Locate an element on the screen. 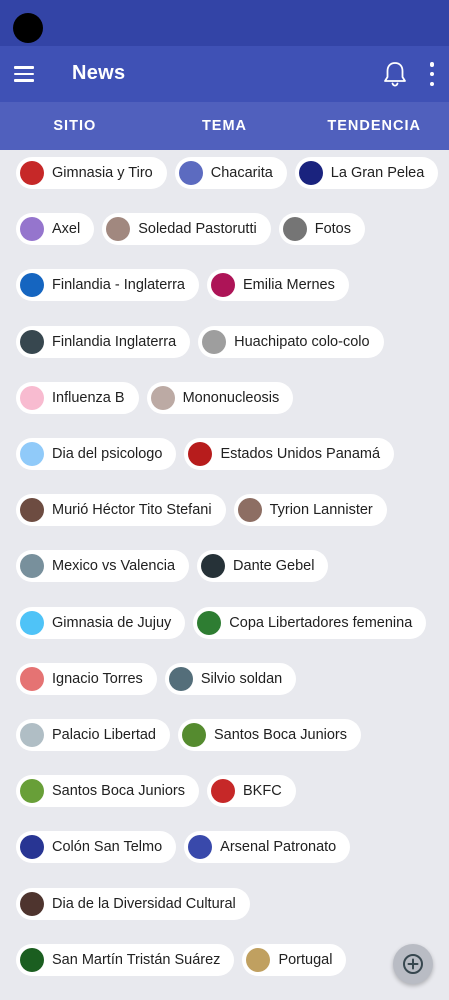  topic-chip: Huachipato colo-colo is located at coordinates (291, 341).